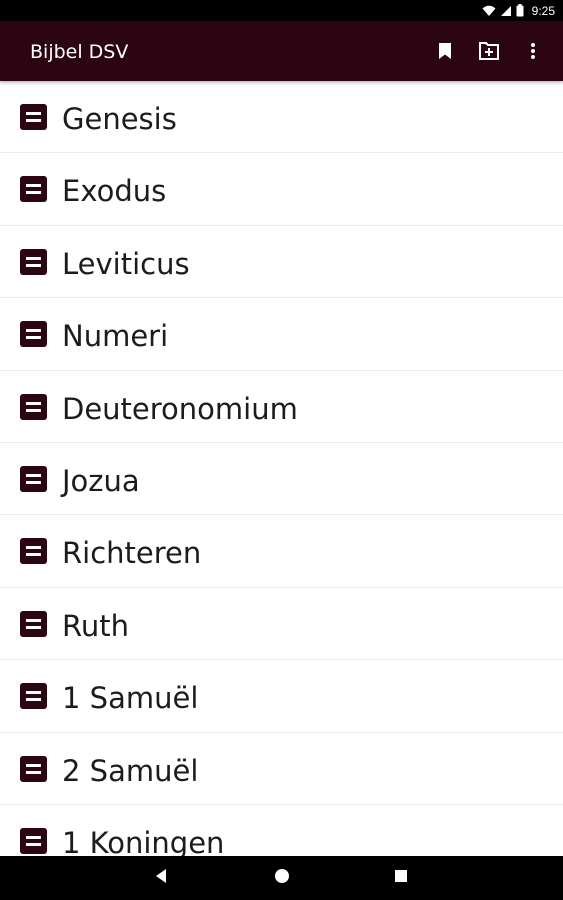 The height and width of the screenshot is (900, 563). What do you see at coordinates (180, 408) in the screenshot?
I see `book-label: Deuteronomium` at bounding box center [180, 408].